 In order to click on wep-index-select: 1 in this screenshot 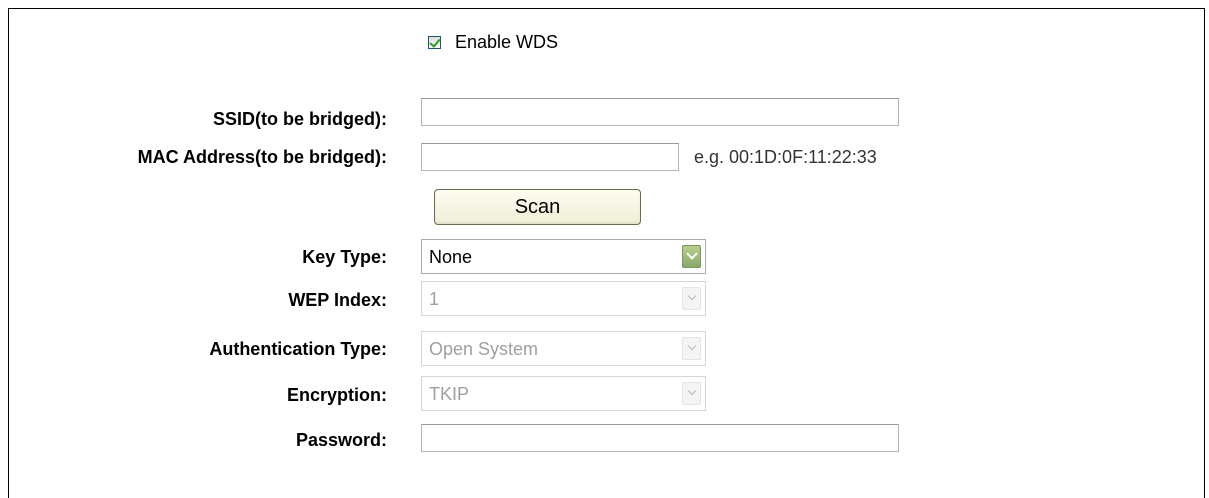, I will do `click(563, 298)`.